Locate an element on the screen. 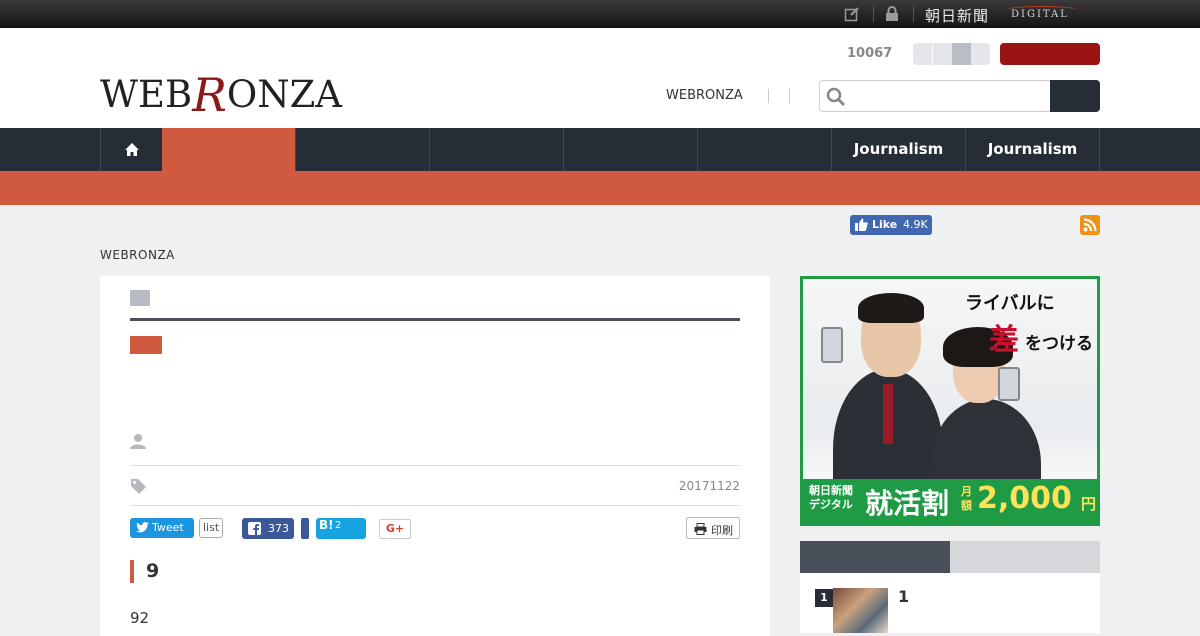  digital-label: DIGITAL is located at coordinates (1040, 14).